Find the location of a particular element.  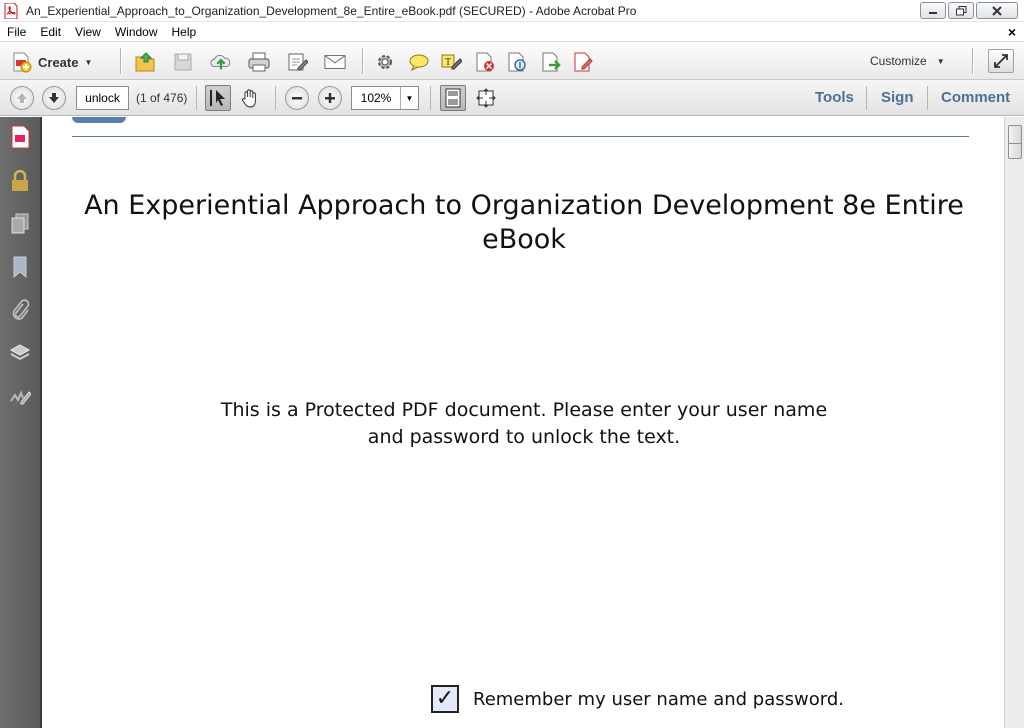

email-button is located at coordinates (335, 62).